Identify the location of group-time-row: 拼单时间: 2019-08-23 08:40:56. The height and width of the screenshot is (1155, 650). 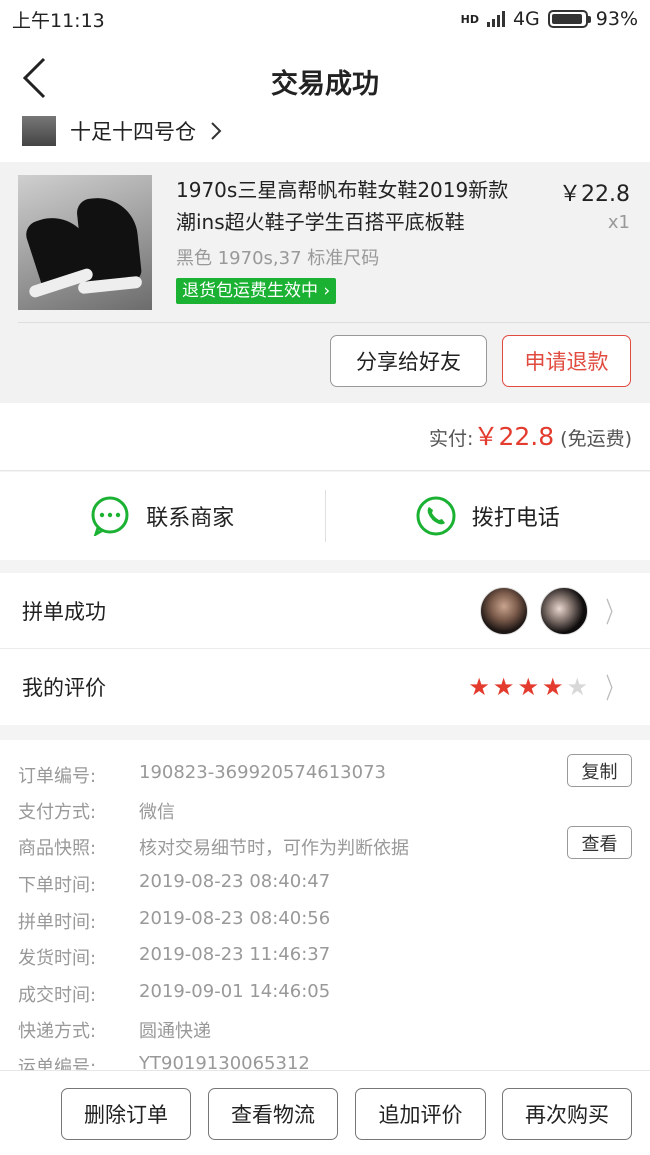
(174, 920).